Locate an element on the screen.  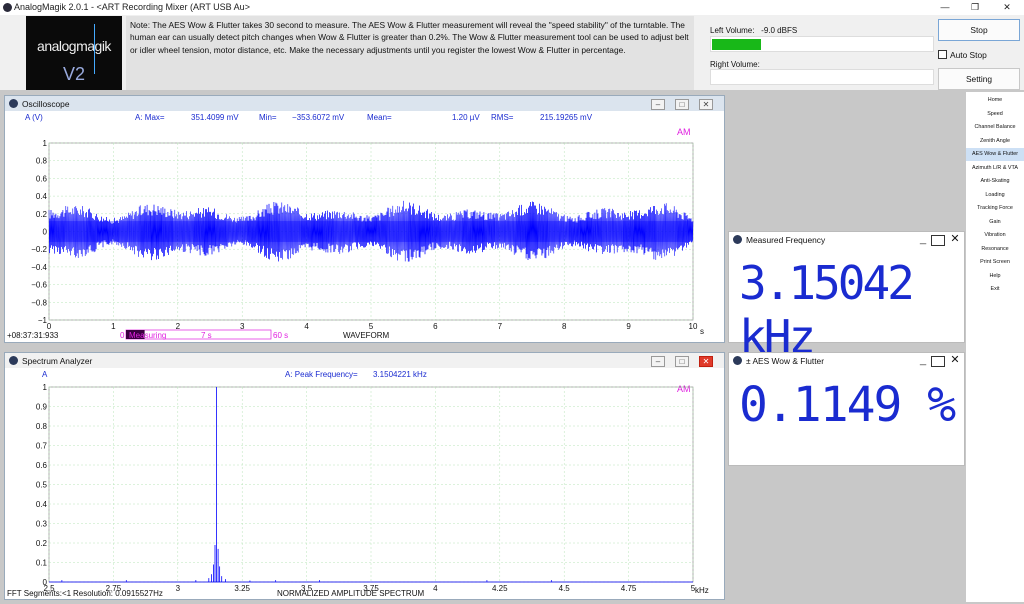
volume-panel: Left Volume: -9.0 dBFS Right Volume: is located at coordinates (821, 54).